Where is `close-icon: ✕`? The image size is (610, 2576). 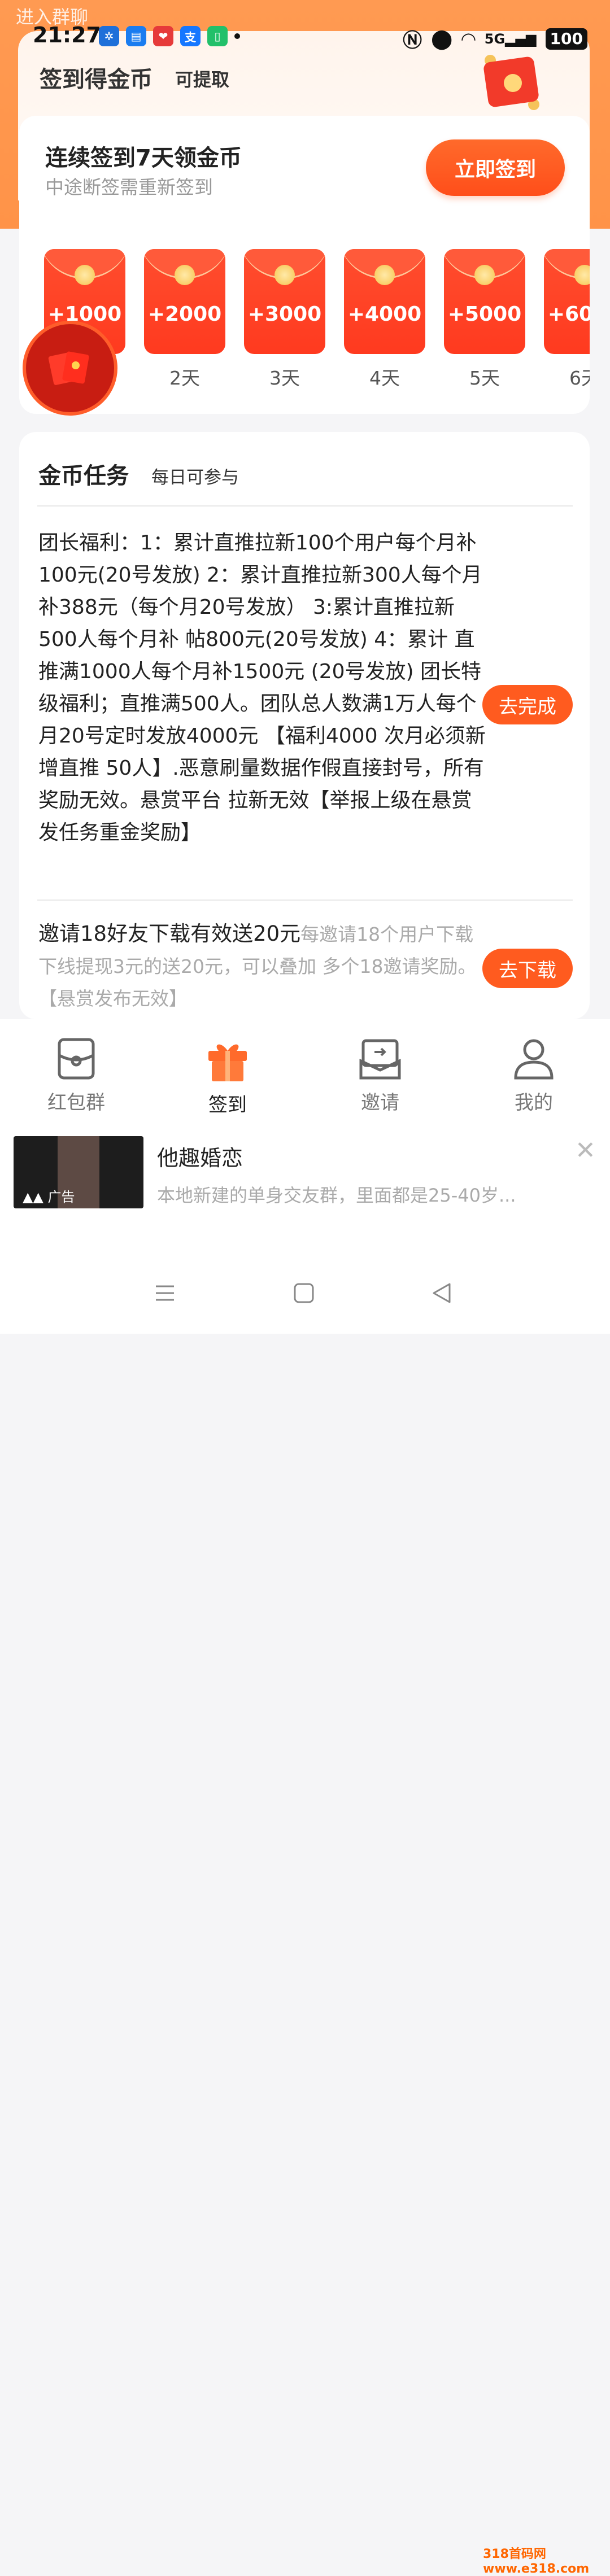 close-icon: ✕ is located at coordinates (585, 1151).